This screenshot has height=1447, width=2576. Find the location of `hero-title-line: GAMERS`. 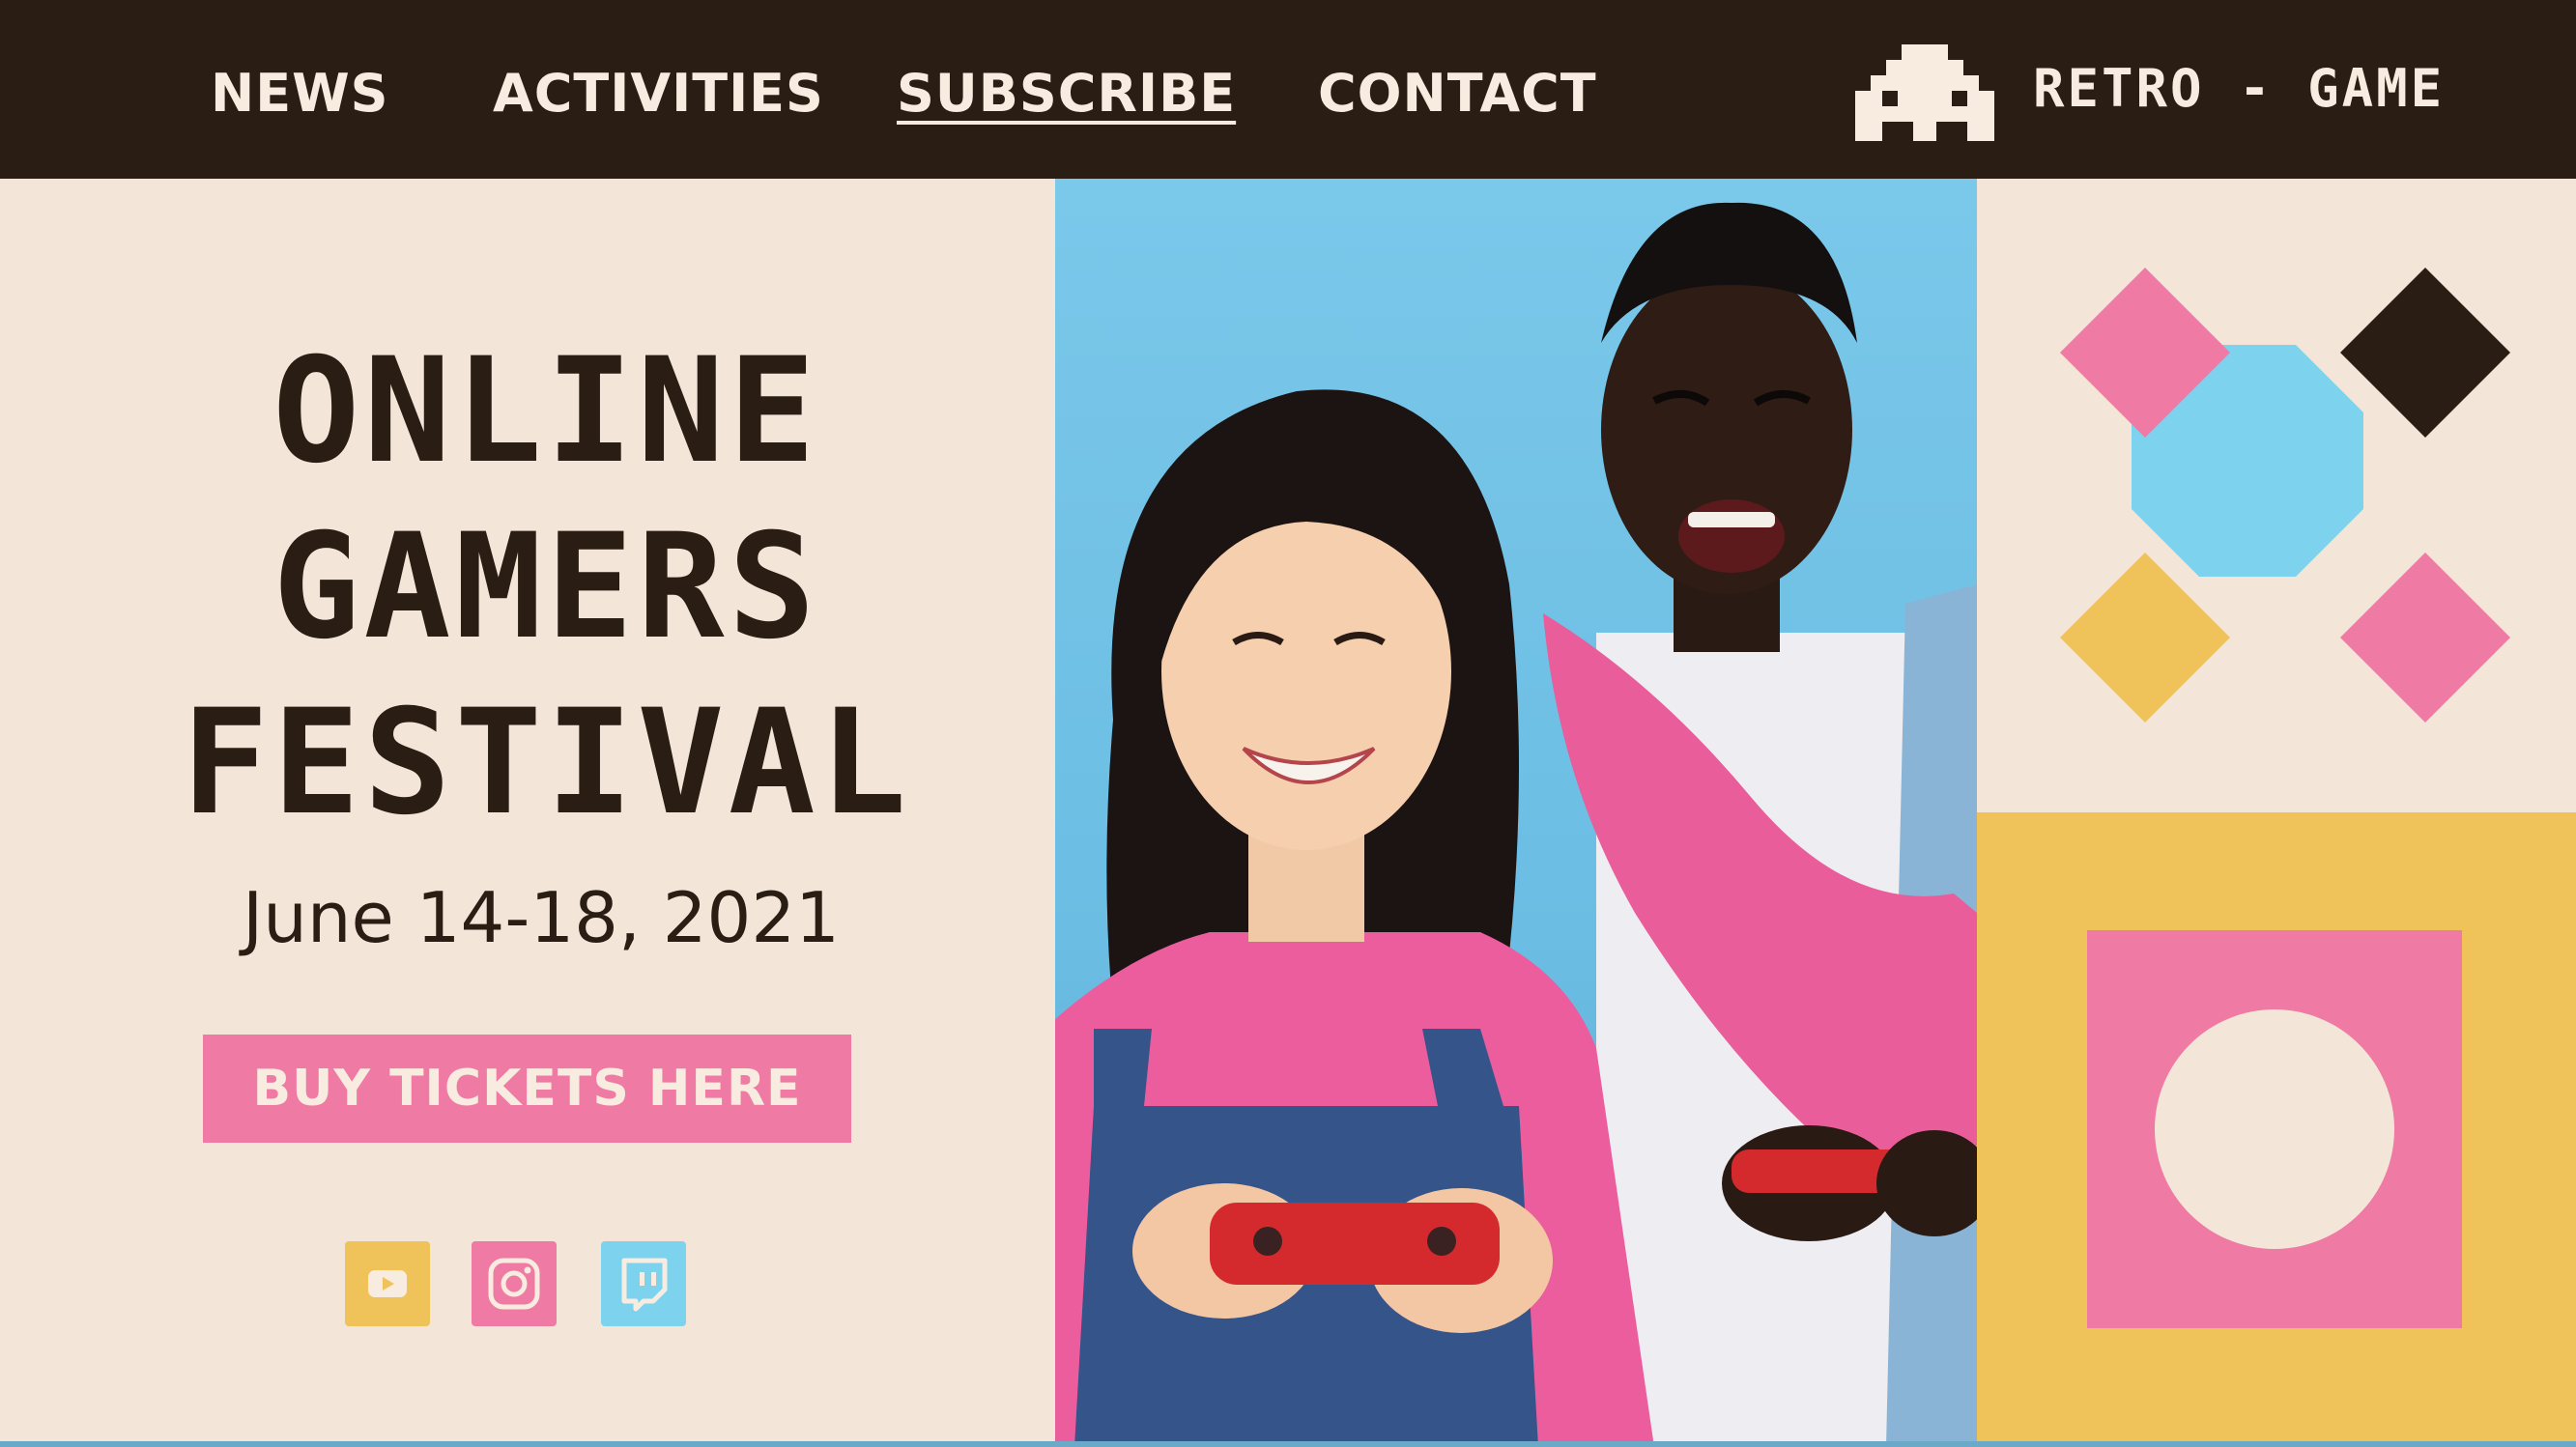

hero-title-line: GAMERS is located at coordinates (546, 587).